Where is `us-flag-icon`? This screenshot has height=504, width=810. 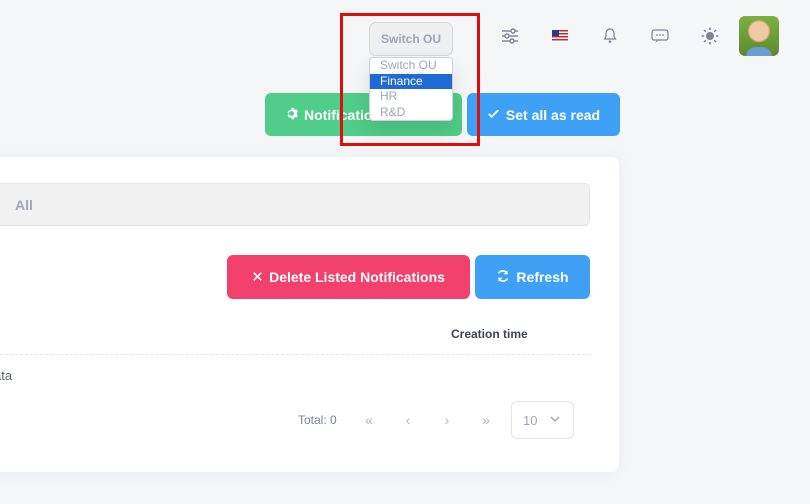 us-flag-icon is located at coordinates (560, 36).